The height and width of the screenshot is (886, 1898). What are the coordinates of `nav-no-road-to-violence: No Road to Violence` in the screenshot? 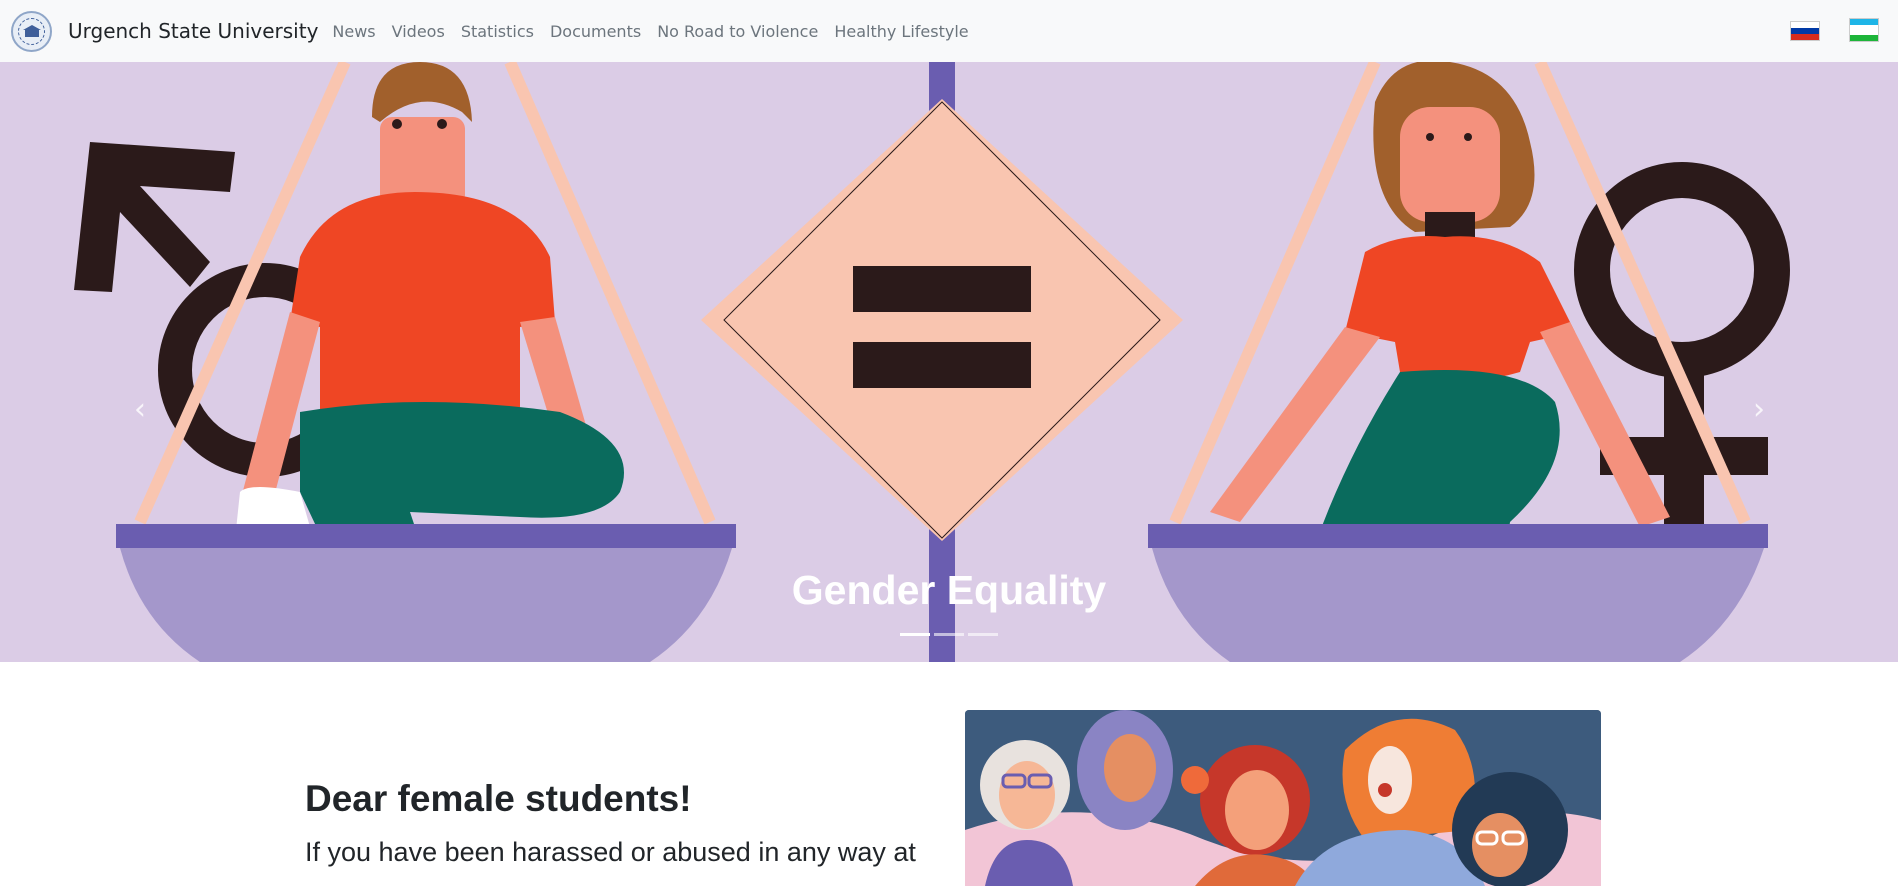 It's located at (737, 31).